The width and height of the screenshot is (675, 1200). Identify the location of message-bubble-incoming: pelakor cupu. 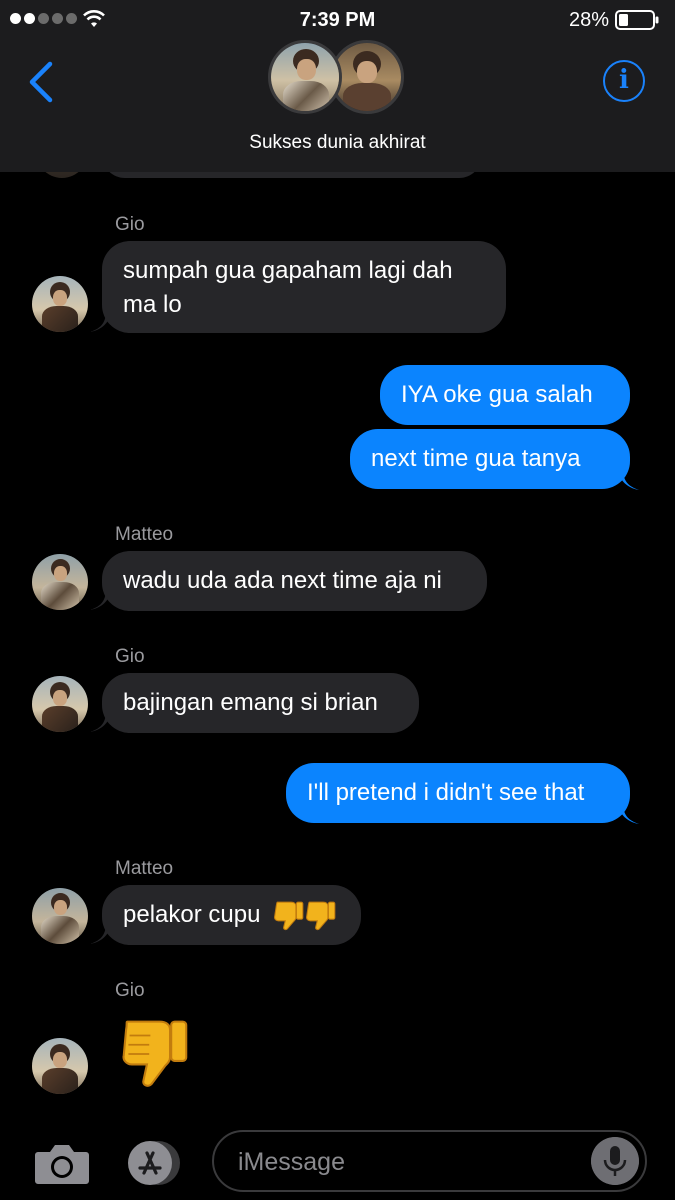
(231, 915).